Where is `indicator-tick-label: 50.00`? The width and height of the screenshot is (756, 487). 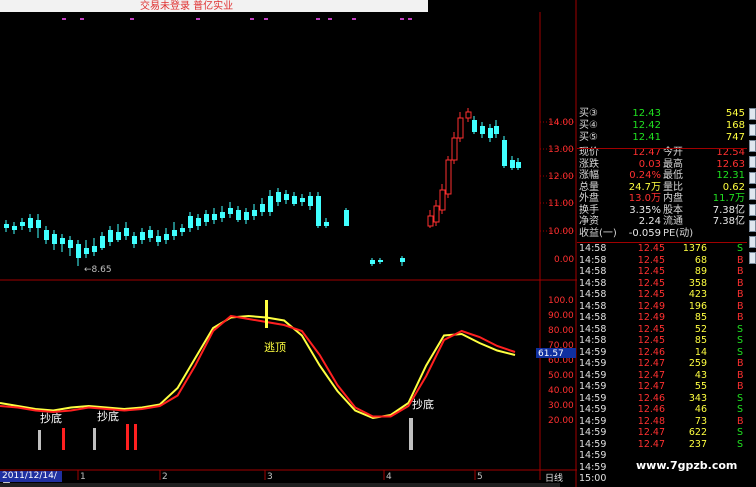 indicator-tick-label: 50.00 is located at coordinates (561, 376).